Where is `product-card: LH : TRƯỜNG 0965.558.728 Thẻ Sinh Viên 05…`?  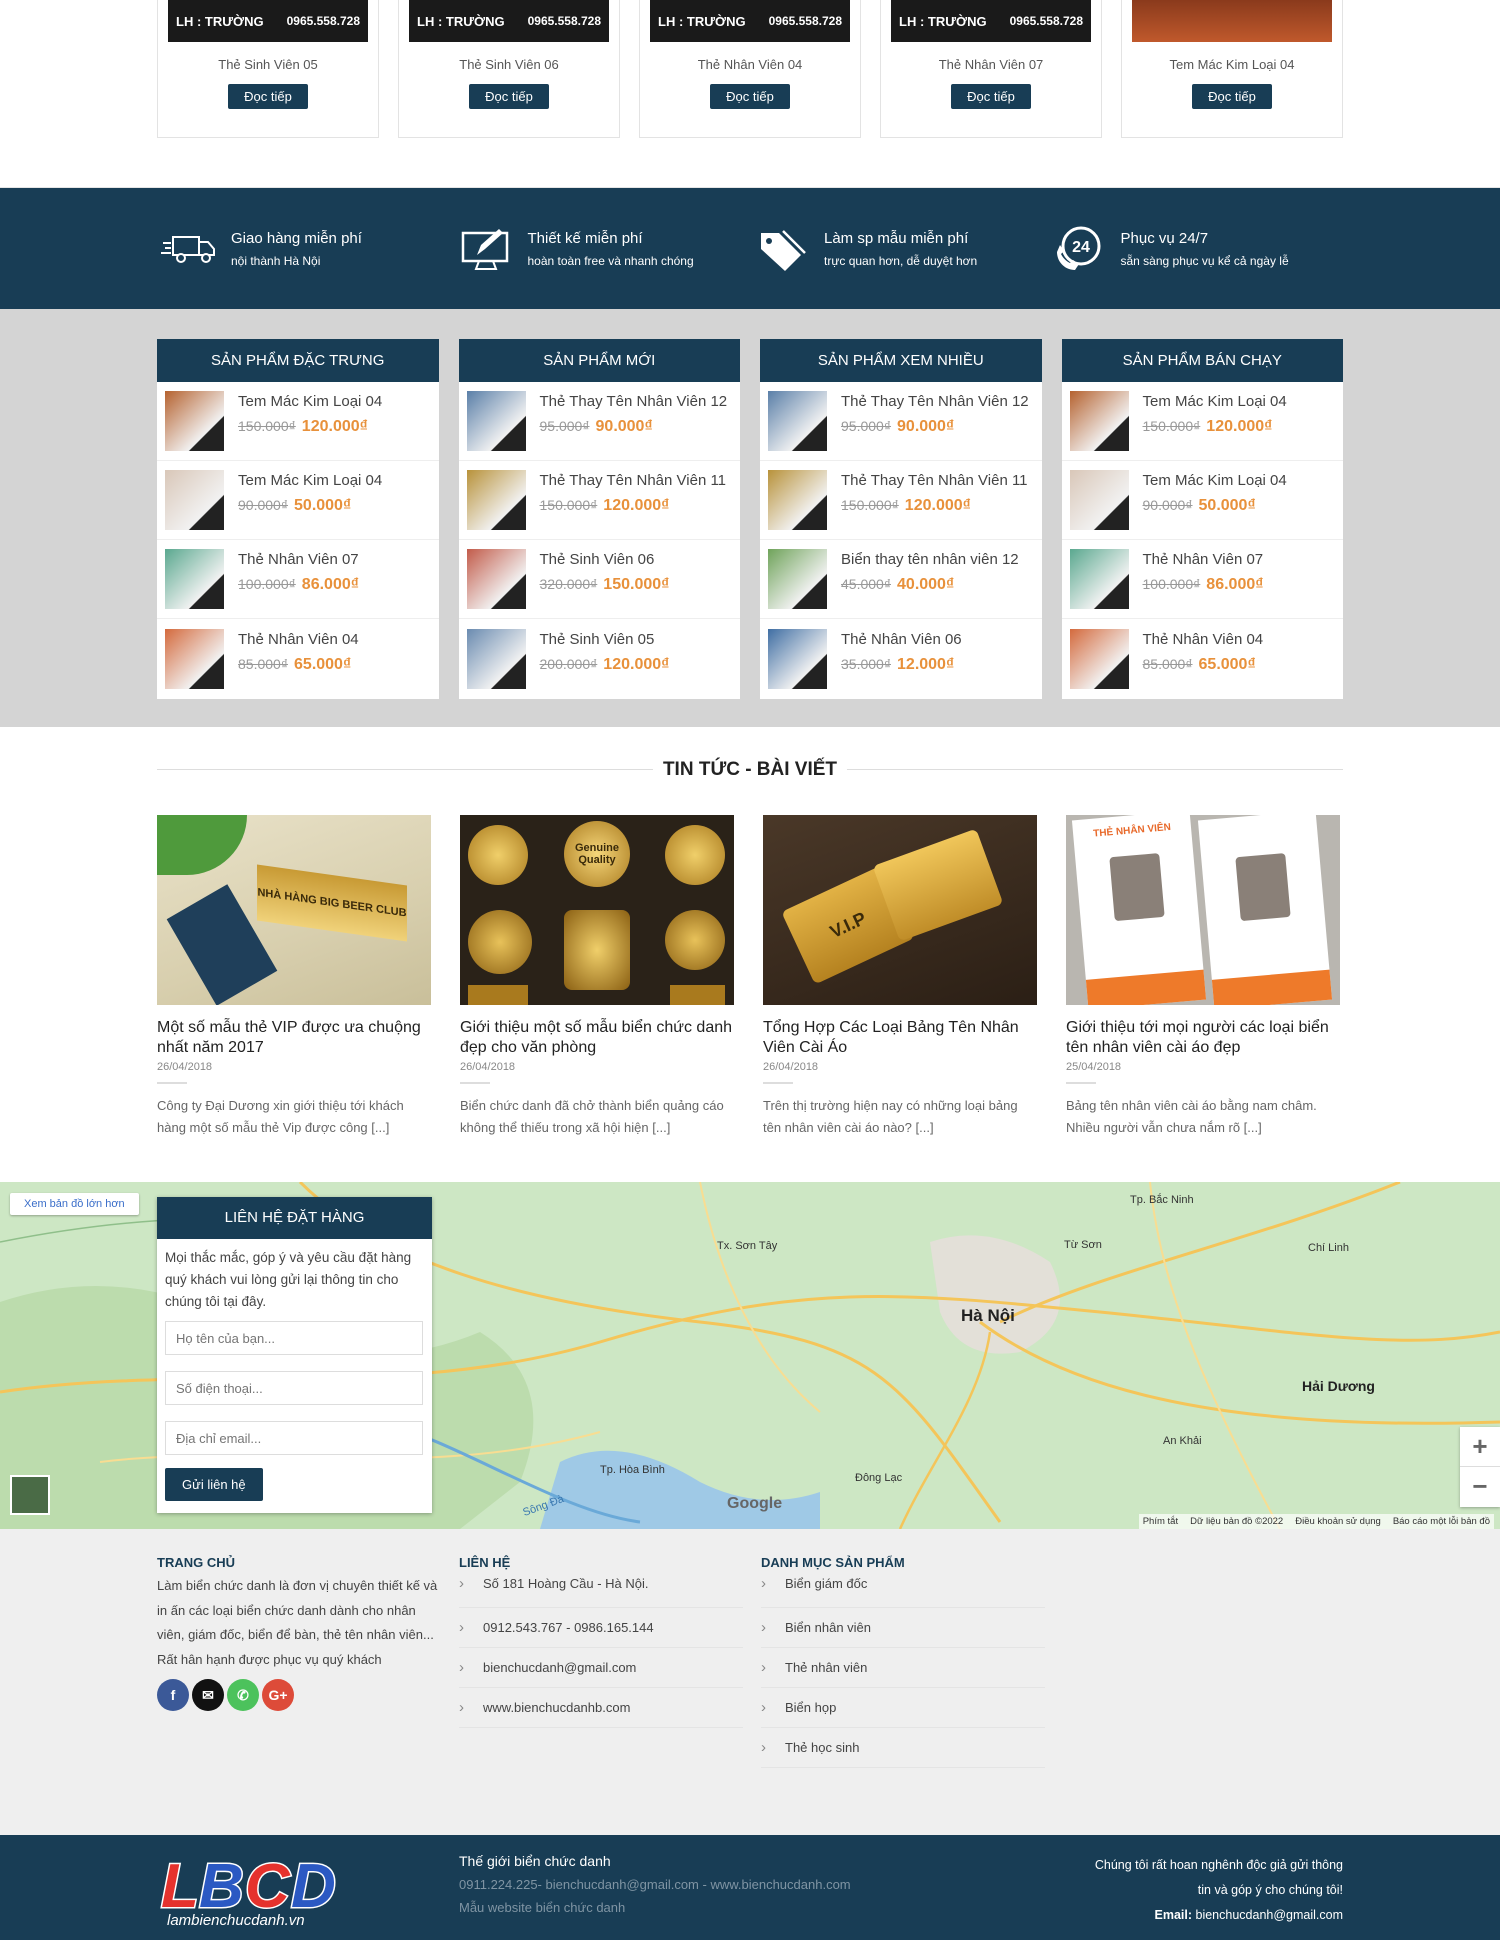
product-card: LH : TRƯỜNG 0965.558.728 Thẻ Sinh Viên 05… is located at coordinates (268, 69).